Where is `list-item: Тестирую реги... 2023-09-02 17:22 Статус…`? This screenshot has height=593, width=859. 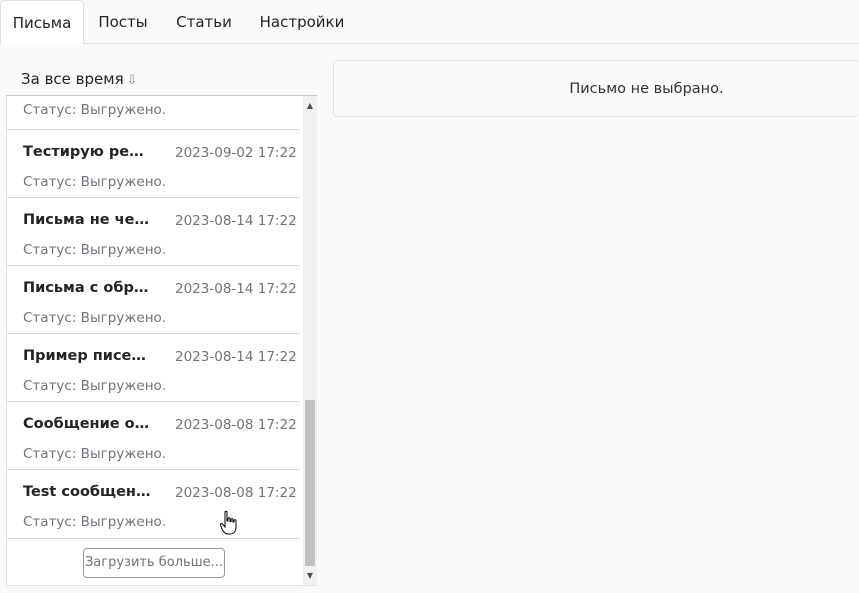
list-item: Тестирую реги... 2023-09-02 17:22 Статус… is located at coordinates (153, 164).